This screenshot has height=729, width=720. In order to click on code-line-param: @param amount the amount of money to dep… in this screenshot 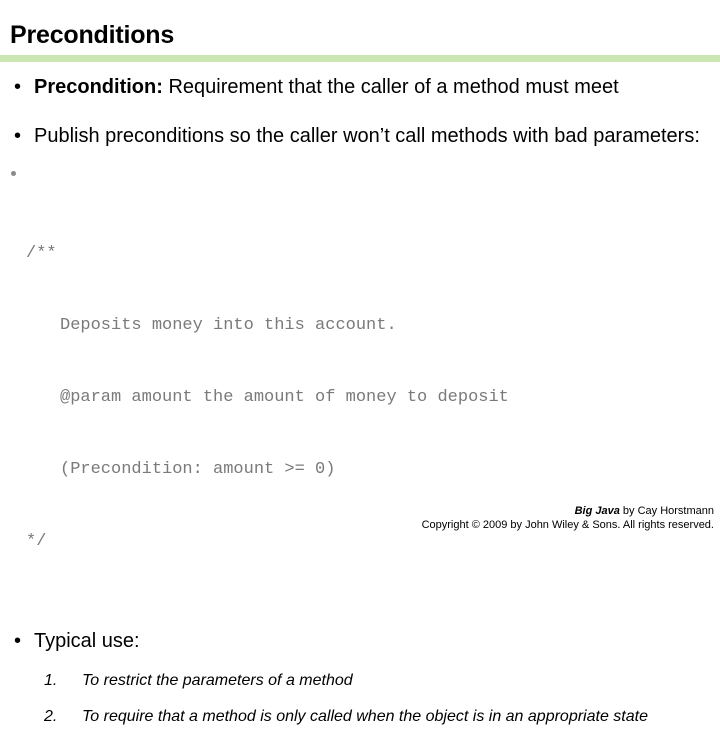, I will do `click(284, 397)`.